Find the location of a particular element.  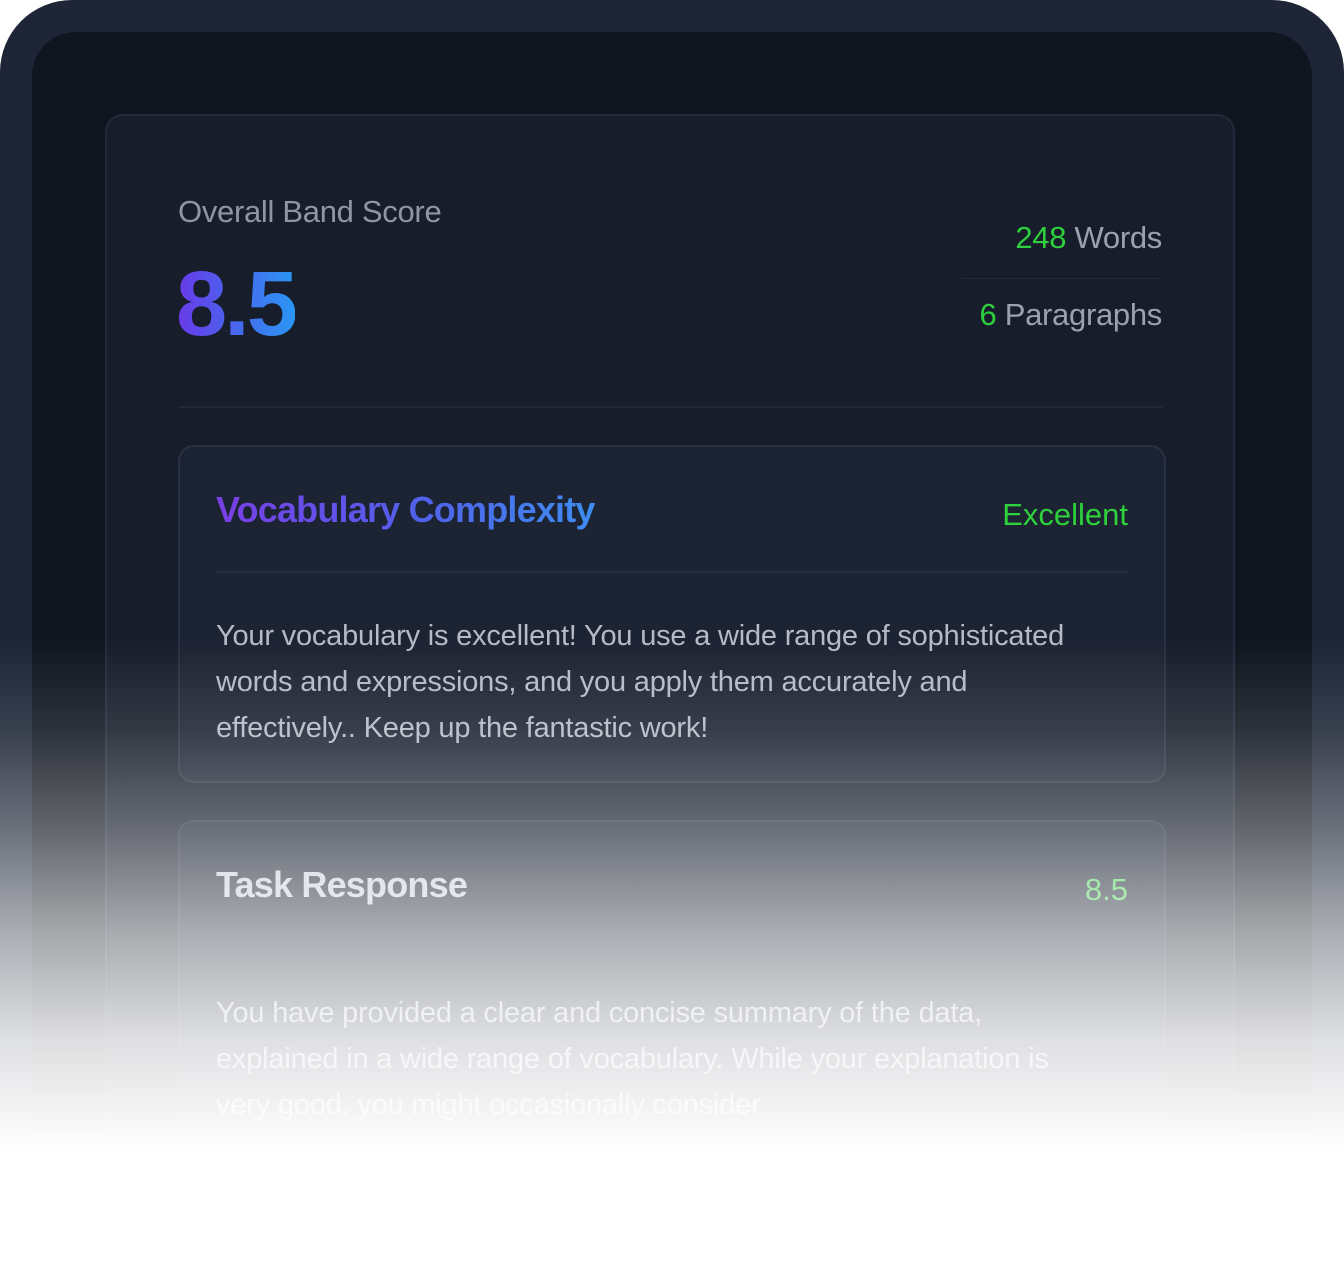

essay-stats: 248 Words 6 Paragraphs is located at coordinates (1062, 276).